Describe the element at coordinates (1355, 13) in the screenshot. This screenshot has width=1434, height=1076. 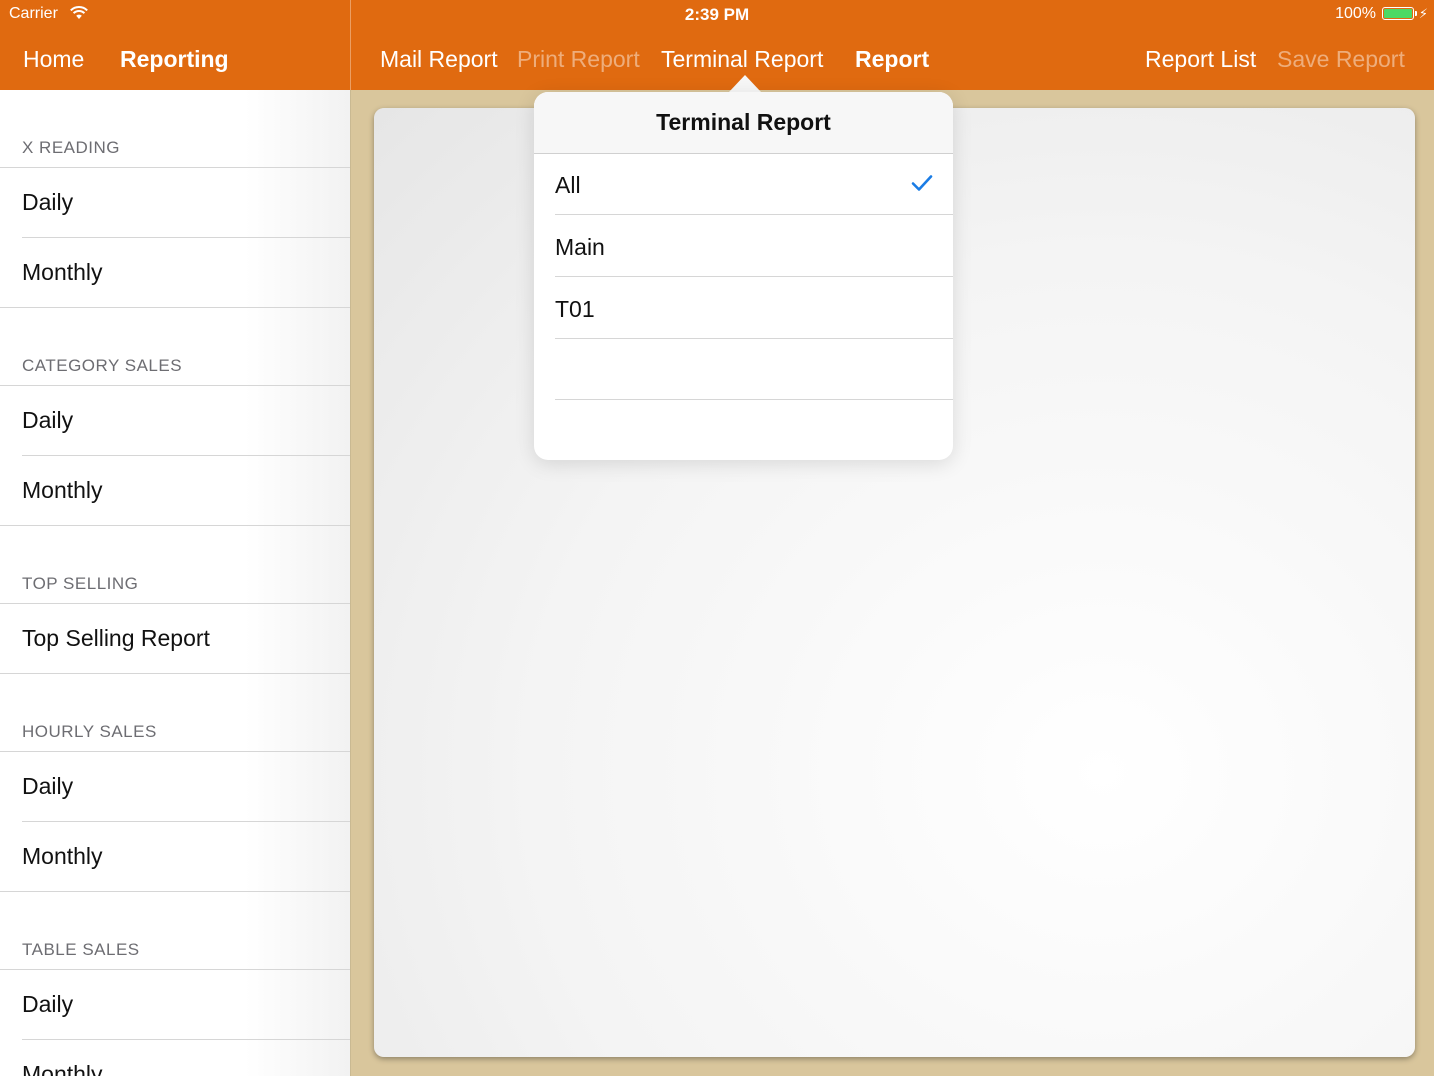
I see `battery-percent: 100%` at that location.